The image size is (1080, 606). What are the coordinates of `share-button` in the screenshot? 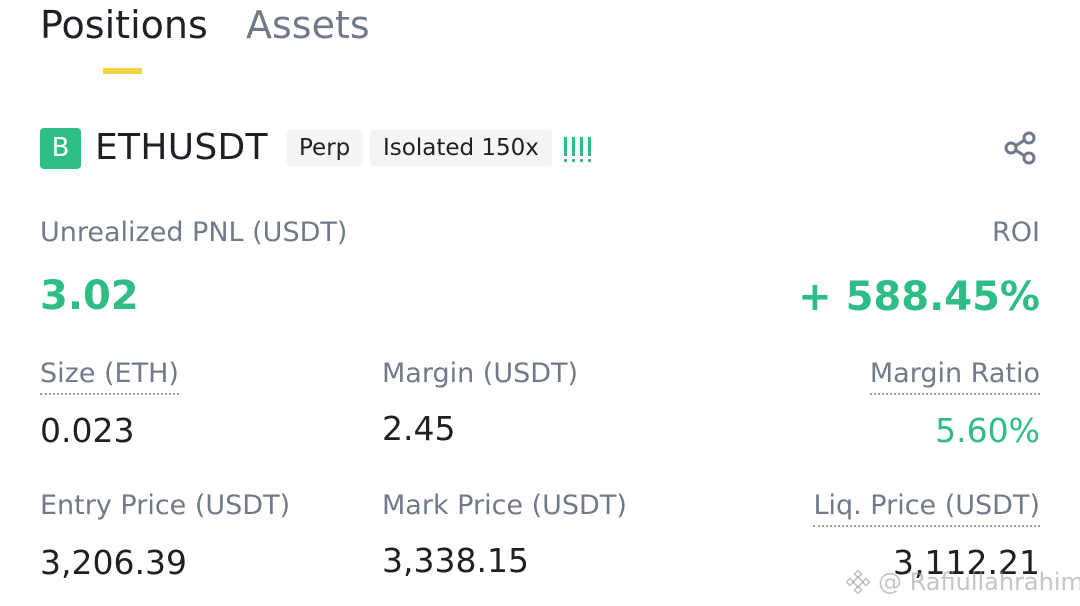 It's located at (1020, 148).